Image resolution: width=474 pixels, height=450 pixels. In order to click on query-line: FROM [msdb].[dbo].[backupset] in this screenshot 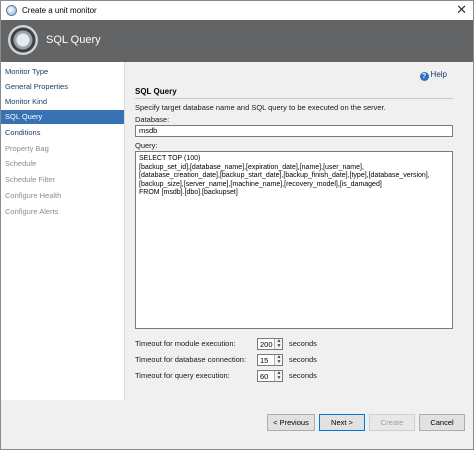, I will do `click(188, 193)`.